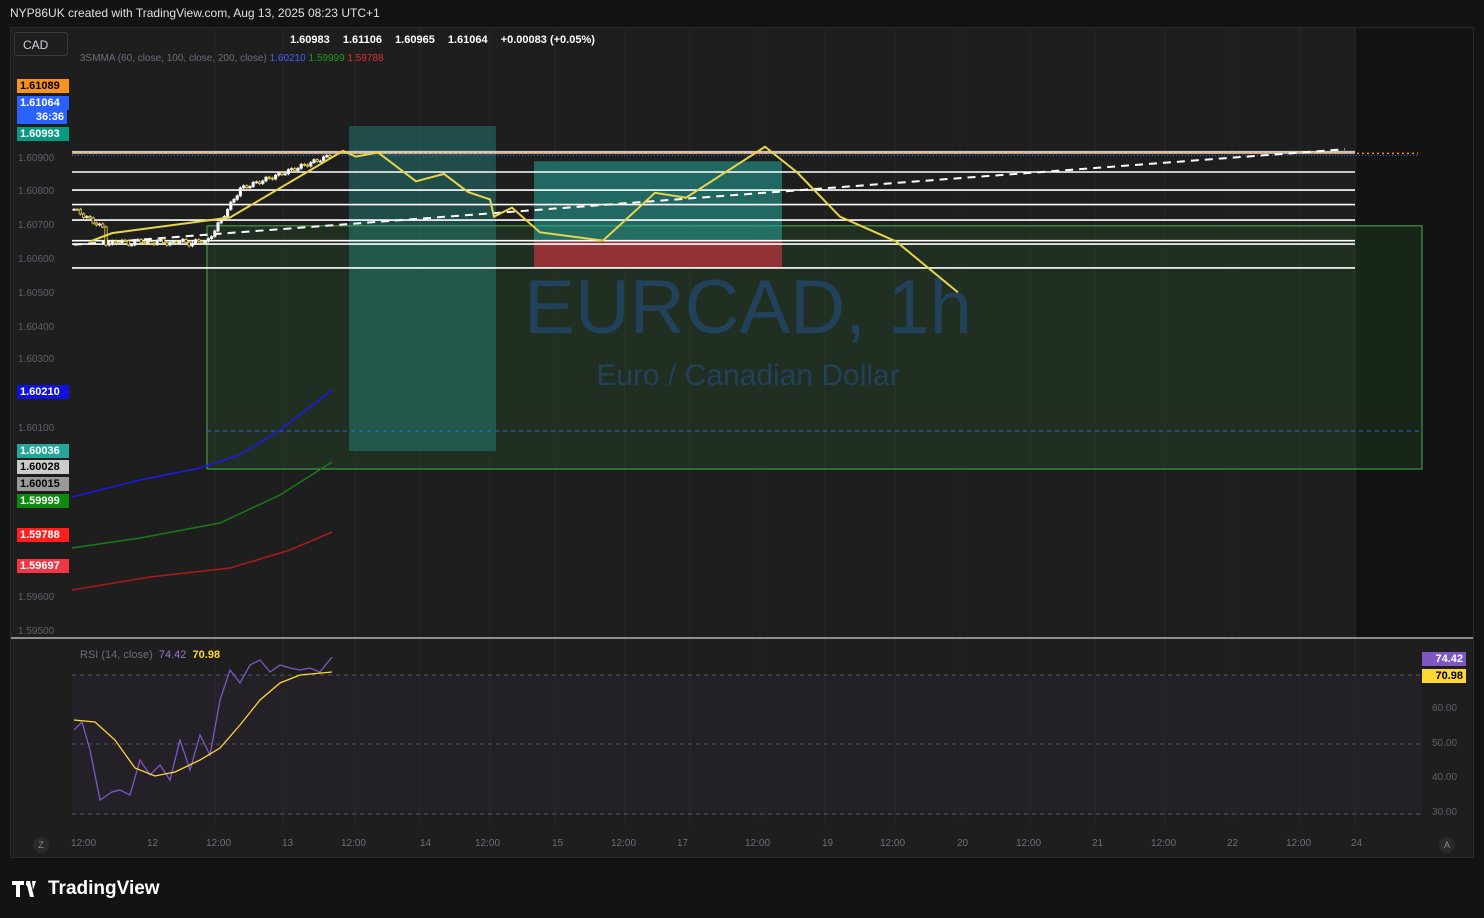 Image resolution: width=1484 pixels, height=918 pixels. Describe the element at coordinates (326, 58) in the screenshot. I see `smma-value-100: 1.59999` at that location.